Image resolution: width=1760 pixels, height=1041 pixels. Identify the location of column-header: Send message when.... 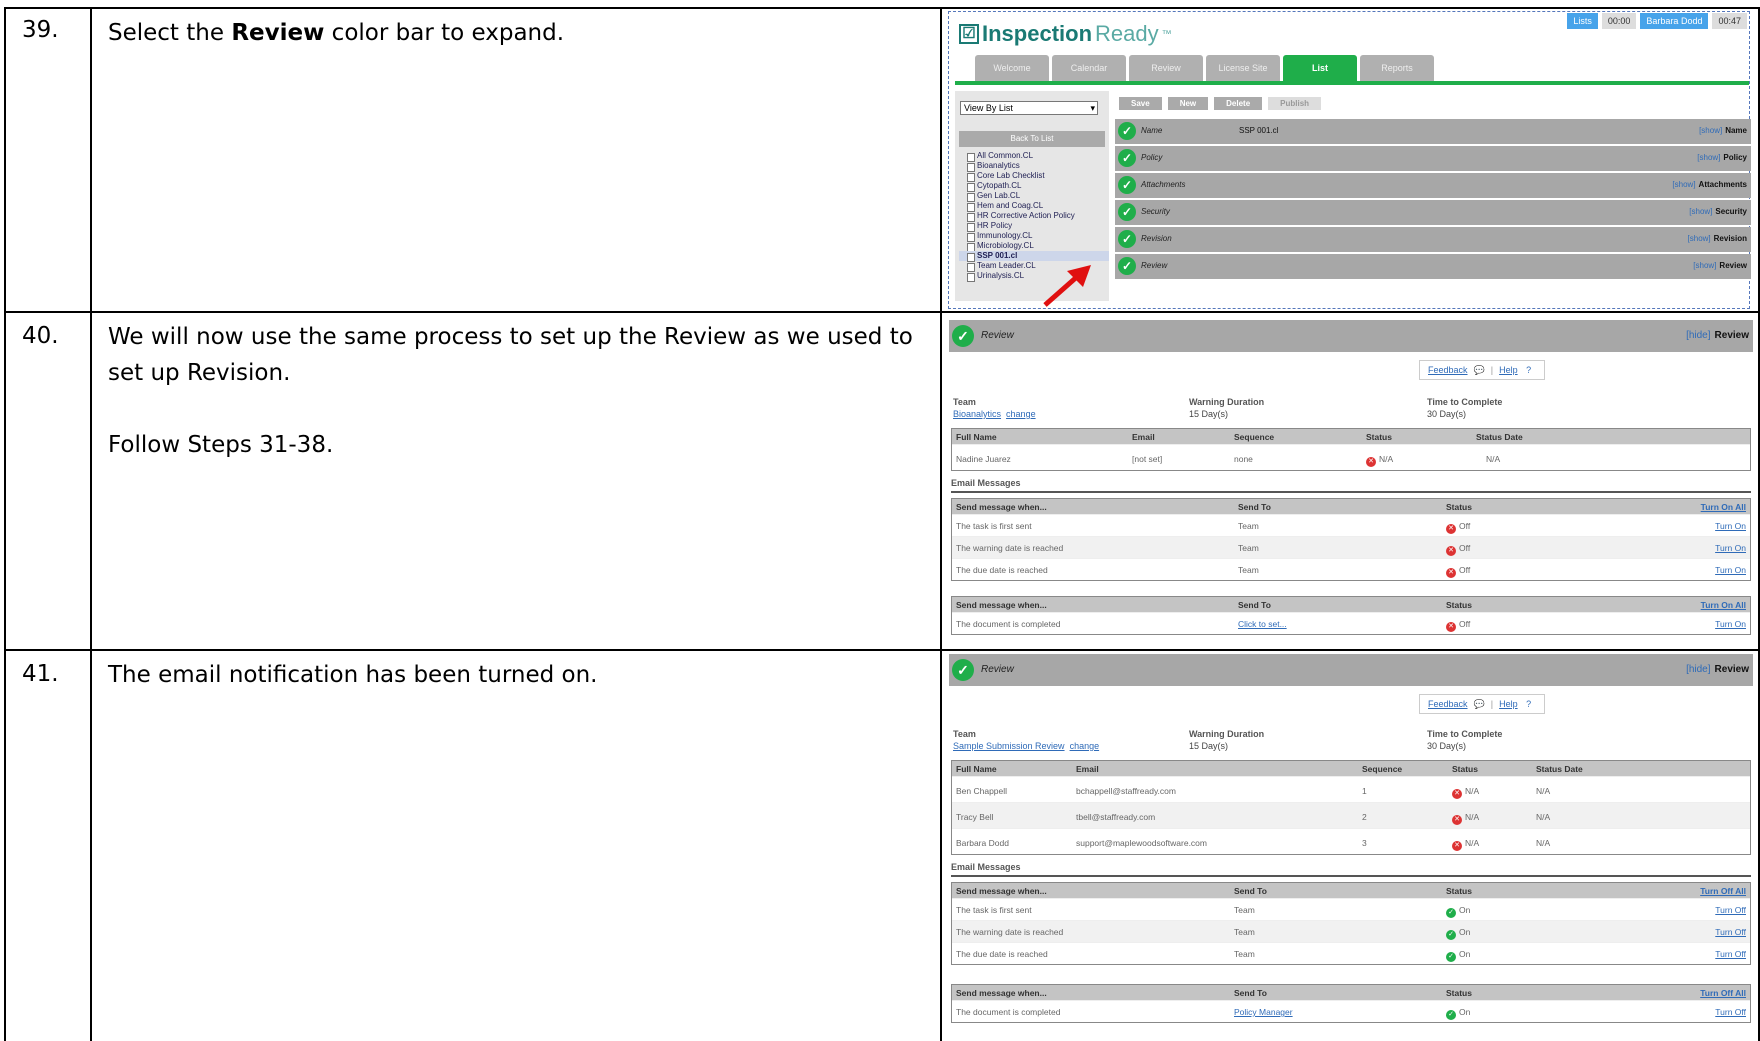
(1001, 993).